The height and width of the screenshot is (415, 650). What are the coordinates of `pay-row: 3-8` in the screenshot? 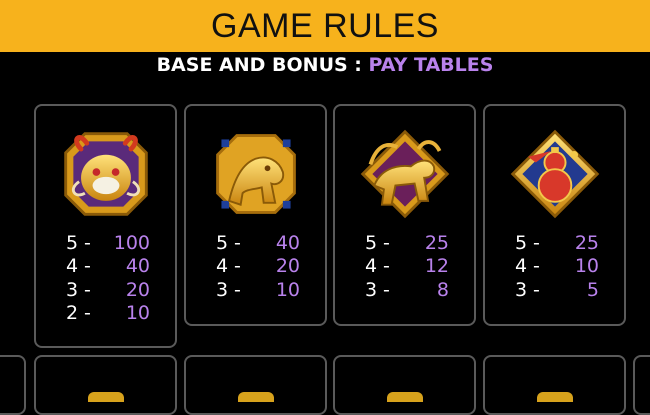 It's located at (407, 289).